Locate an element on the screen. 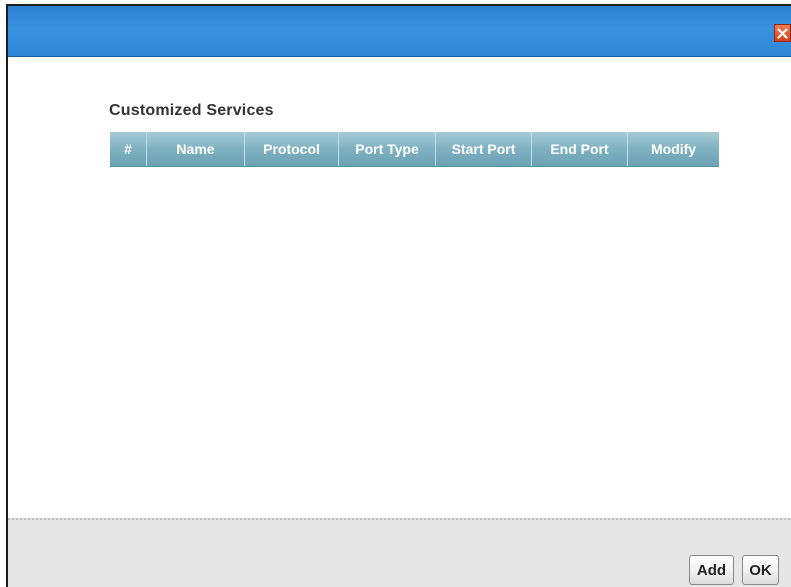 The width and height of the screenshot is (791, 587). column-header-start-port: Start Port is located at coordinates (484, 149).